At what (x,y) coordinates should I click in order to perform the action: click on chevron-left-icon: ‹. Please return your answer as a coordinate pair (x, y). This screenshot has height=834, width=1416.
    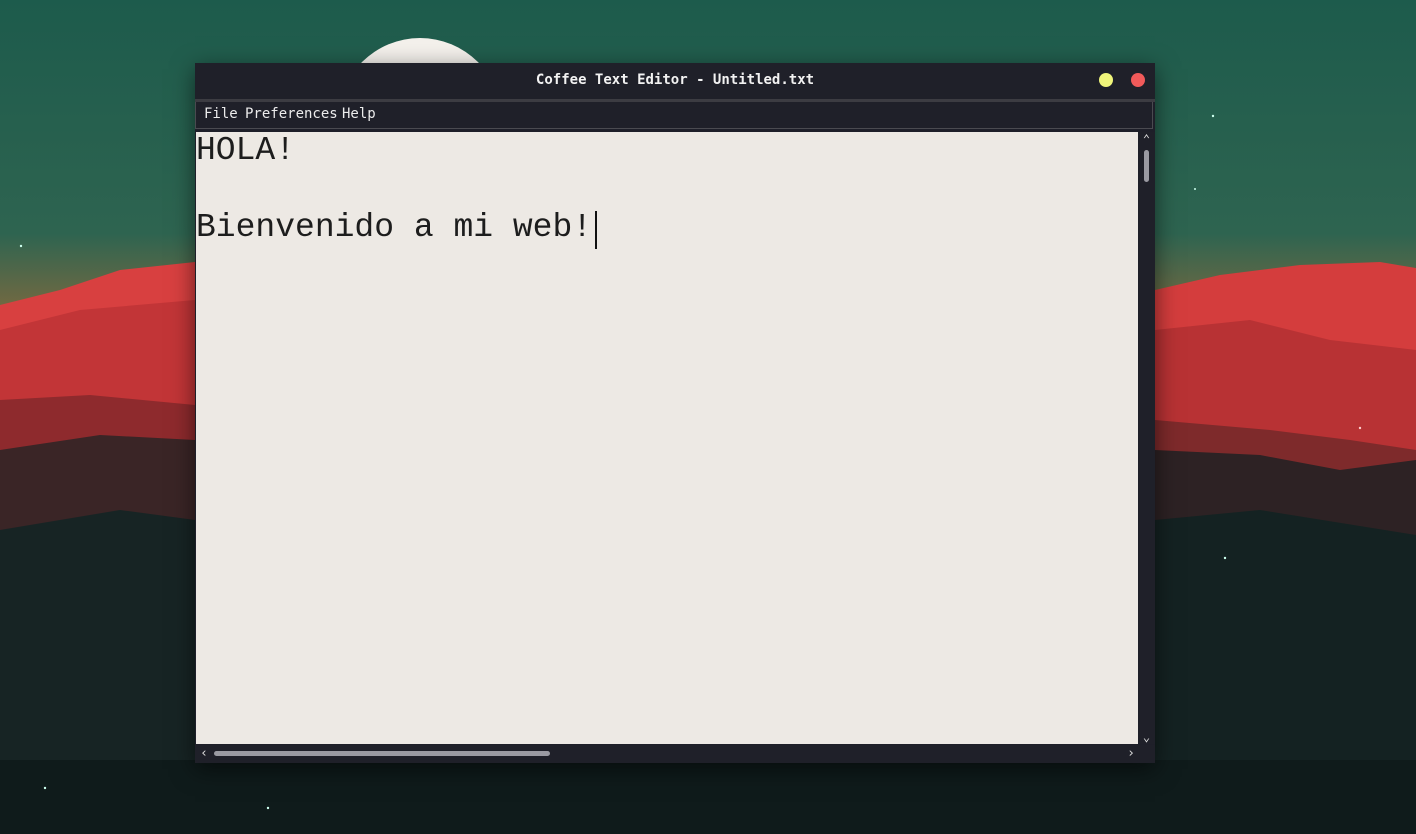
    Looking at the image, I should click on (204, 754).